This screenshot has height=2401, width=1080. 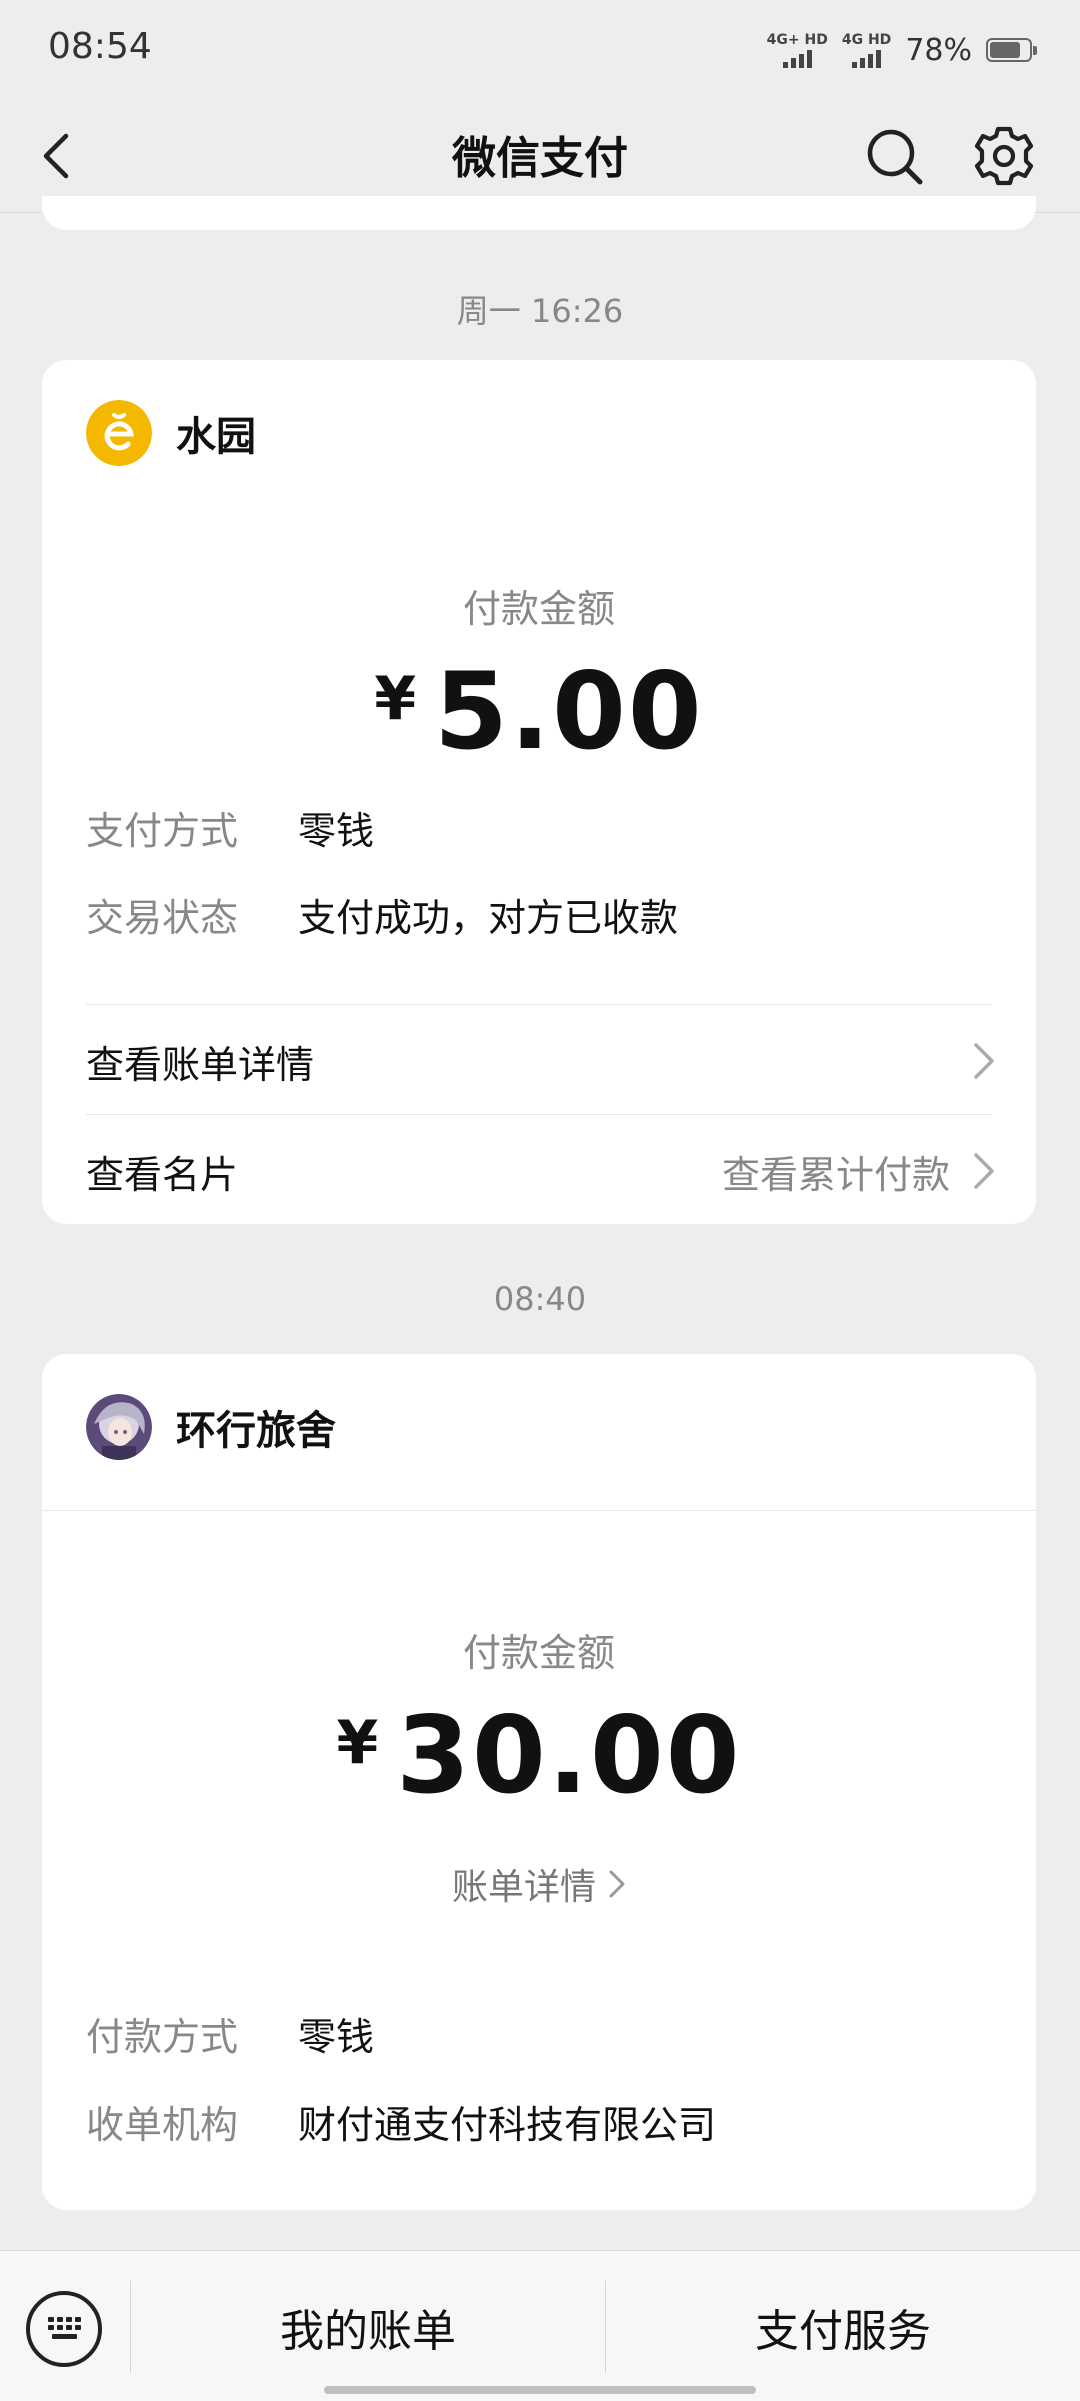 What do you see at coordinates (569, 1755) in the screenshot?
I see `amount-value: 30.00` at bounding box center [569, 1755].